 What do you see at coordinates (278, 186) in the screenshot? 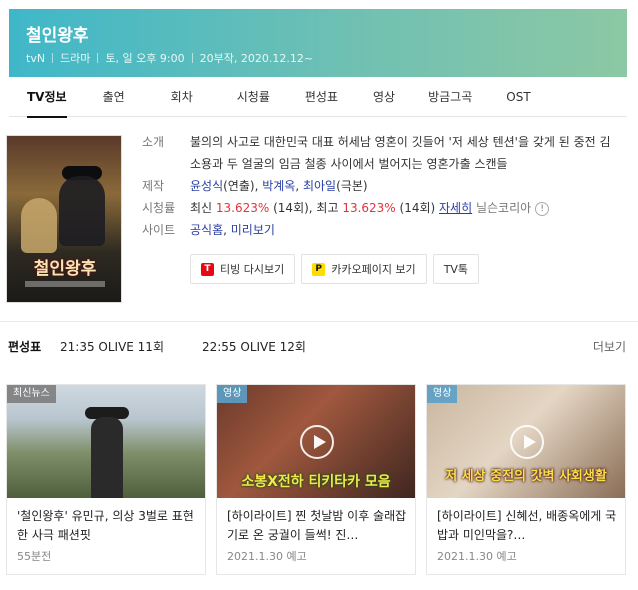
I see `writer-link: 박계옥` at bounding box center [278, 186].